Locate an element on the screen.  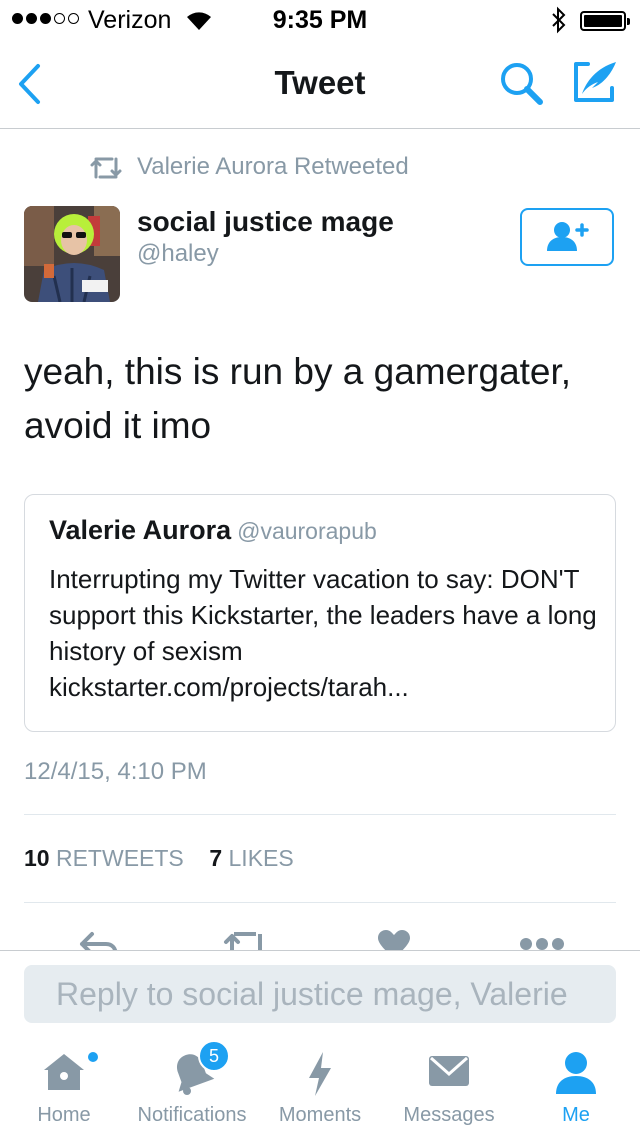
search-icon is located at coordinates (522, 84).